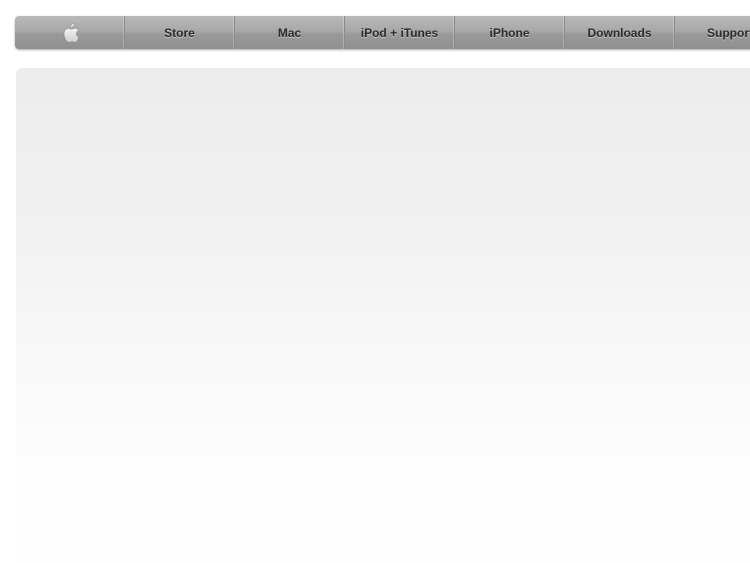 Image resolution: width=750 pixels, height=563 pixels. What do you see at coordinates (180, 32) in the screenshot?
I see `nav-item-store: Store` at bounding box center [180, 32].